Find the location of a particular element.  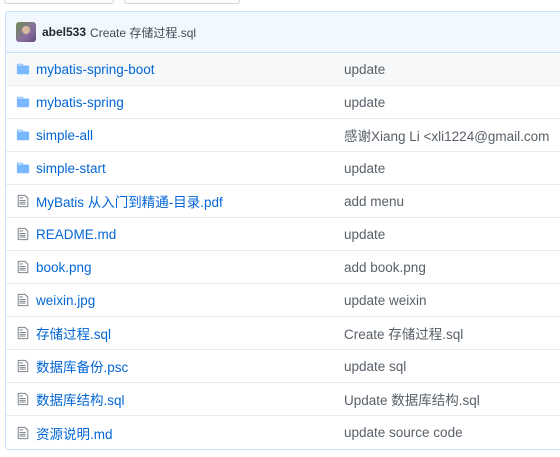

table-row: 存储过程.sql Create 存储过程.sql is located at coordinates (283, 333).